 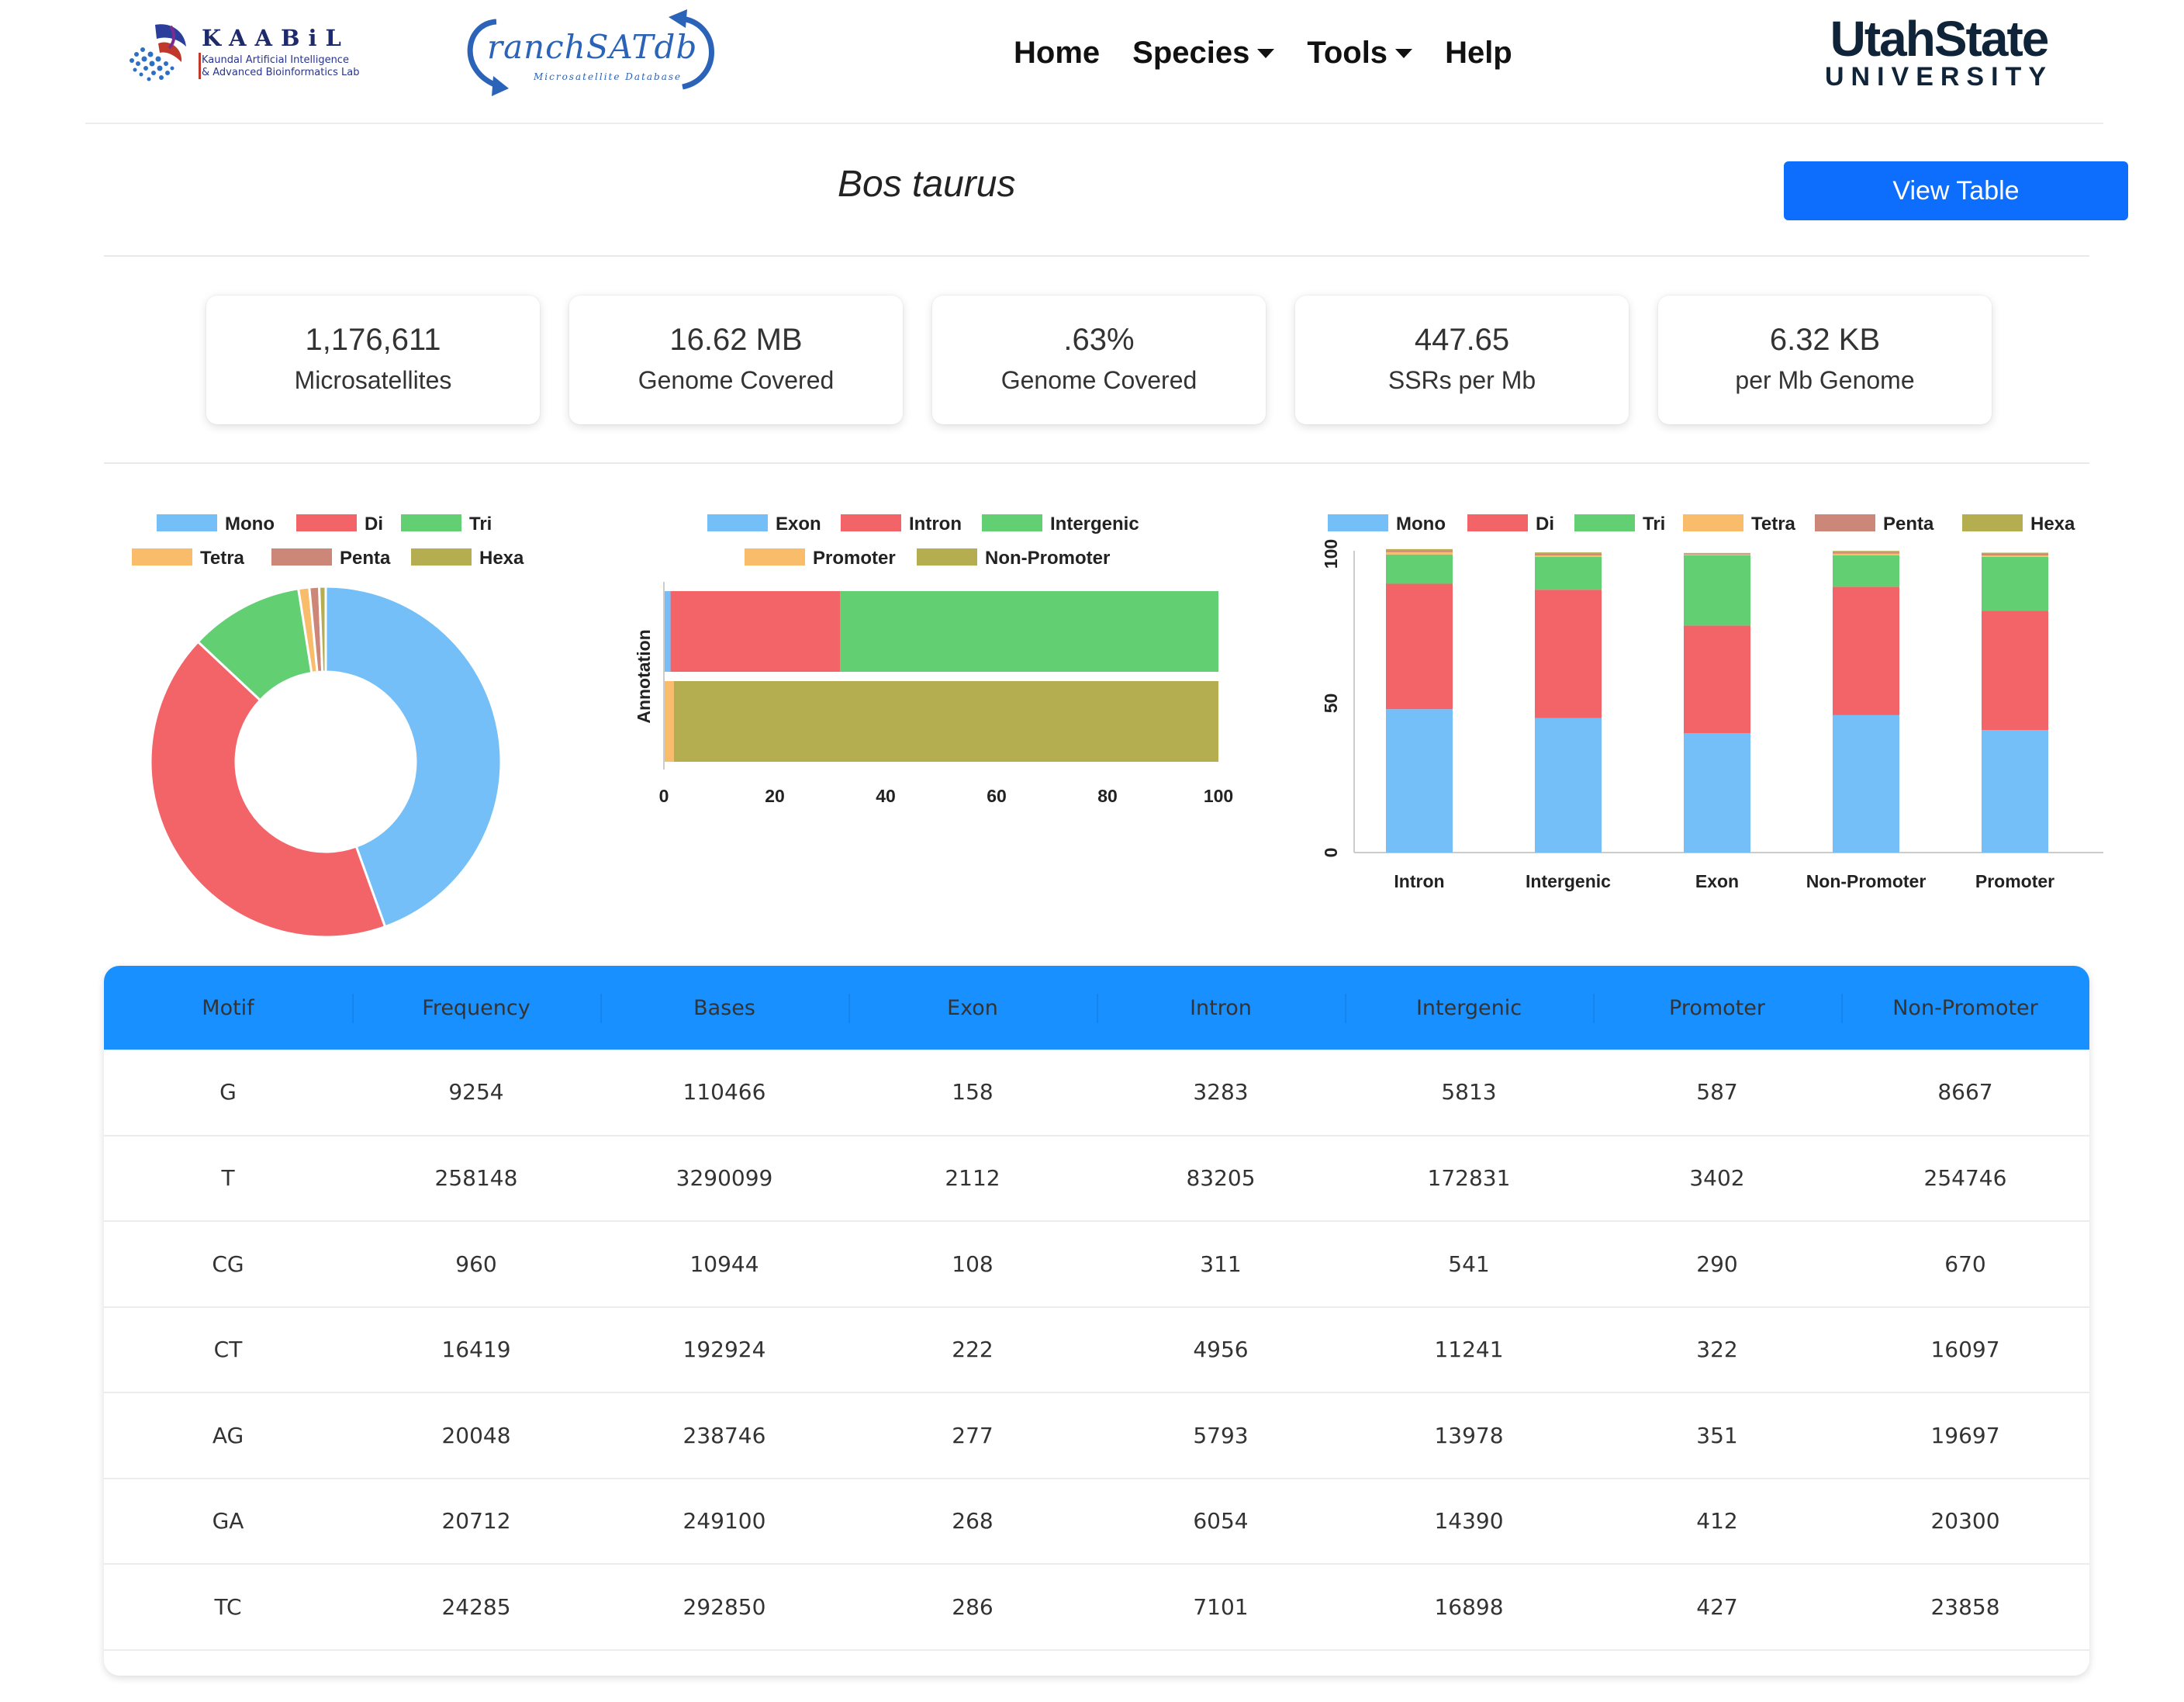 I want to click on column-header-exon: Exon, so click(x=972, y=1008).